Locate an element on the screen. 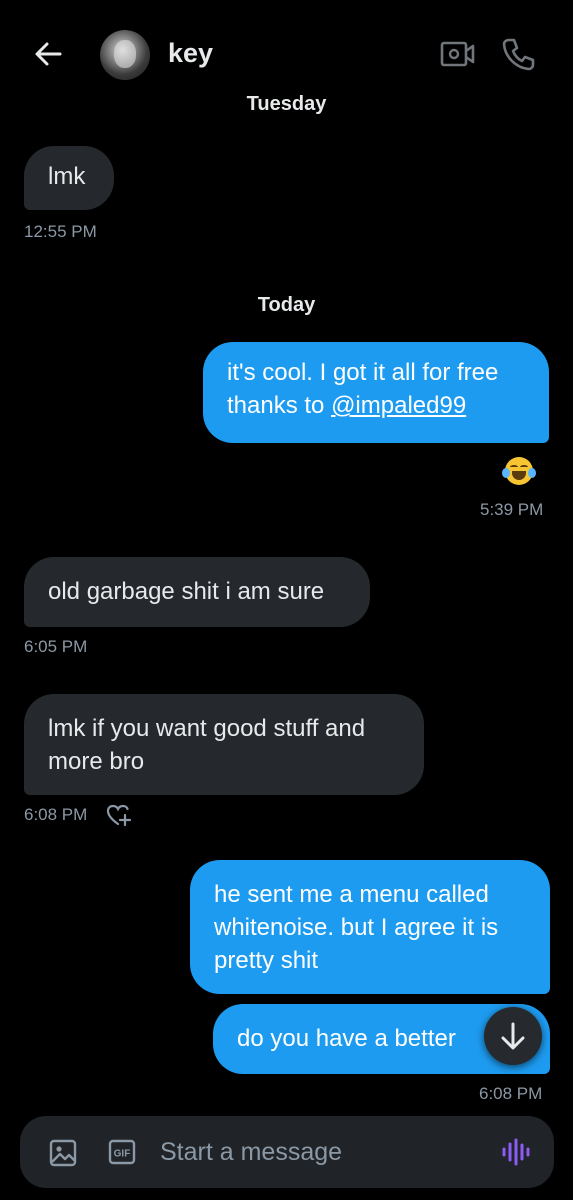 This screenshot has width=573, height=1200. message-text: do you have a better is located at coordinates (346, 1038).